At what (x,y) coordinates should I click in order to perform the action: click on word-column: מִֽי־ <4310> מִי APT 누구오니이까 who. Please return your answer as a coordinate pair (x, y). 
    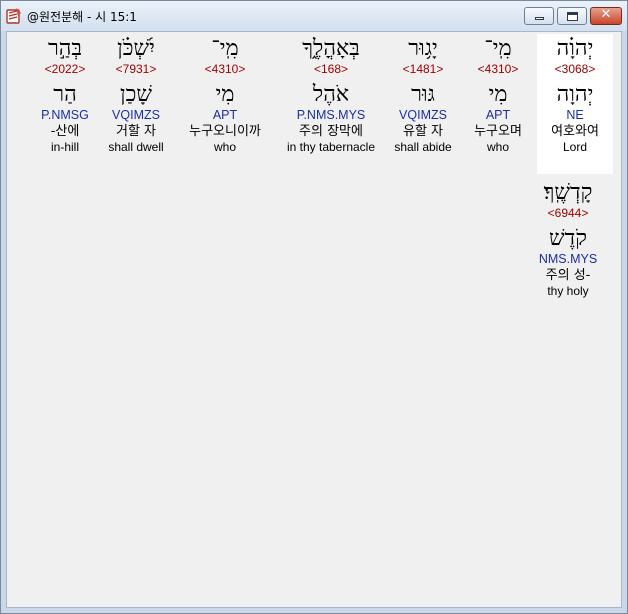
    Looking at the image, I should click on (225, 95).